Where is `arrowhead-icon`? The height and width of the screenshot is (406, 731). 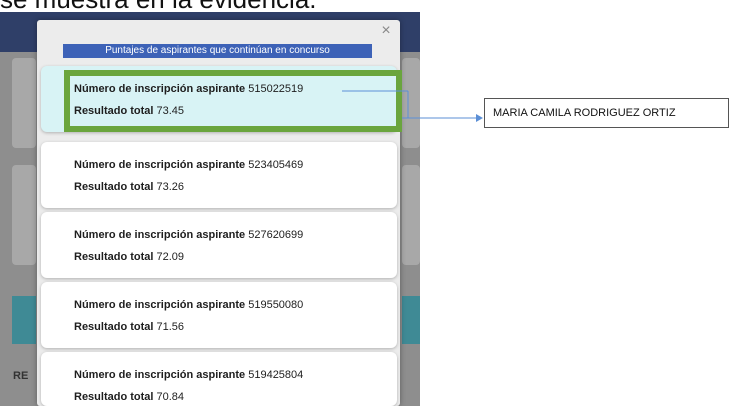
arrowhead-icon is located at coordinates (479, 118).